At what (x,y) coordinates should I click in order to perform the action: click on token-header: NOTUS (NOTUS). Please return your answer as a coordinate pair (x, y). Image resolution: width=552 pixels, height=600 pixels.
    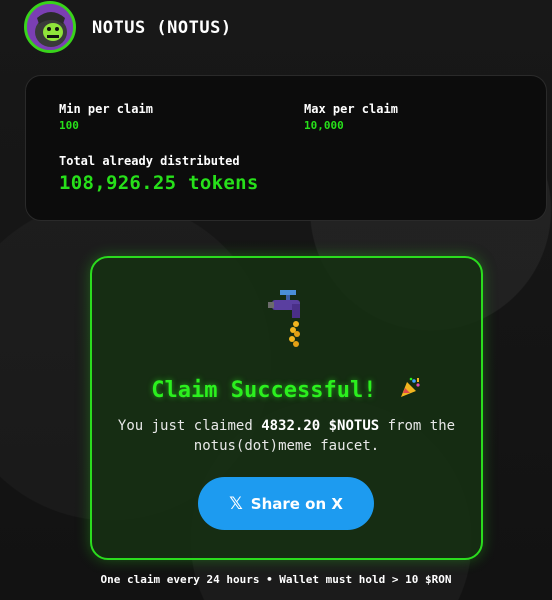
    Looking at the image, I should click on (128, 28).